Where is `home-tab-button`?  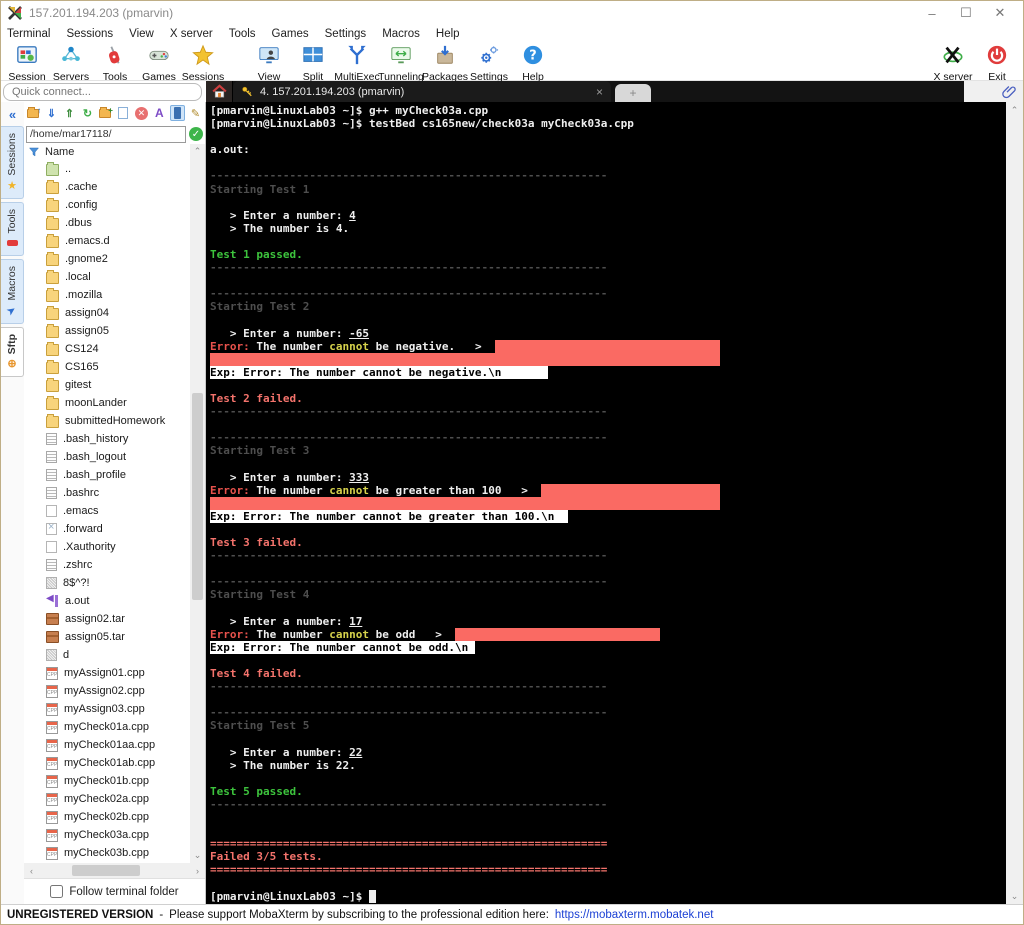
home-tab-button is located at coordinates (219, 91).